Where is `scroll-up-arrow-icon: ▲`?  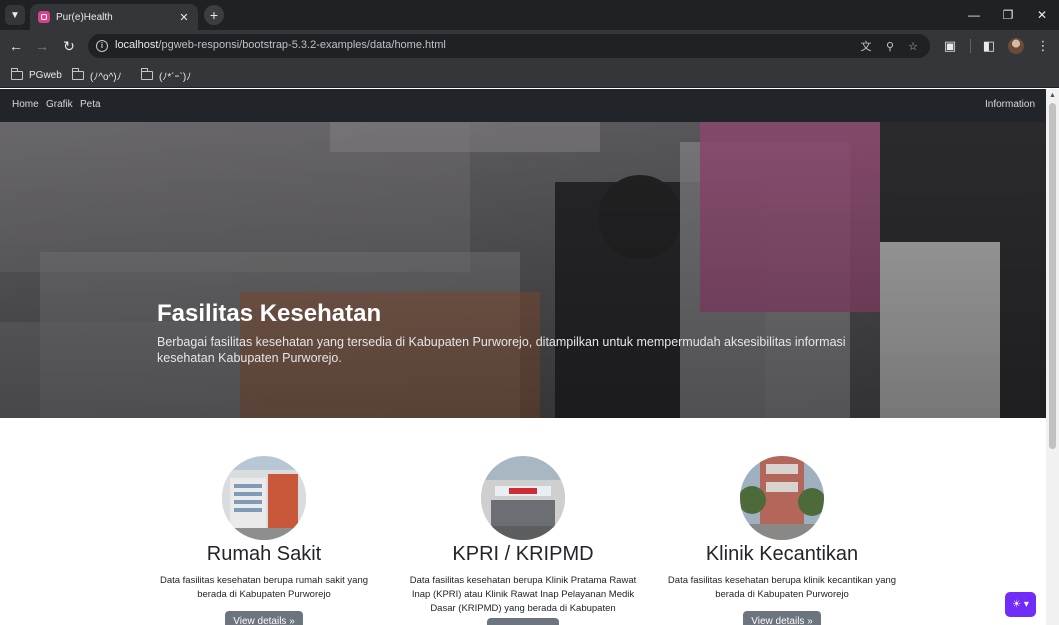
scroll-up-arrow-icon: ▲ is located at coordinates (1052, 95).